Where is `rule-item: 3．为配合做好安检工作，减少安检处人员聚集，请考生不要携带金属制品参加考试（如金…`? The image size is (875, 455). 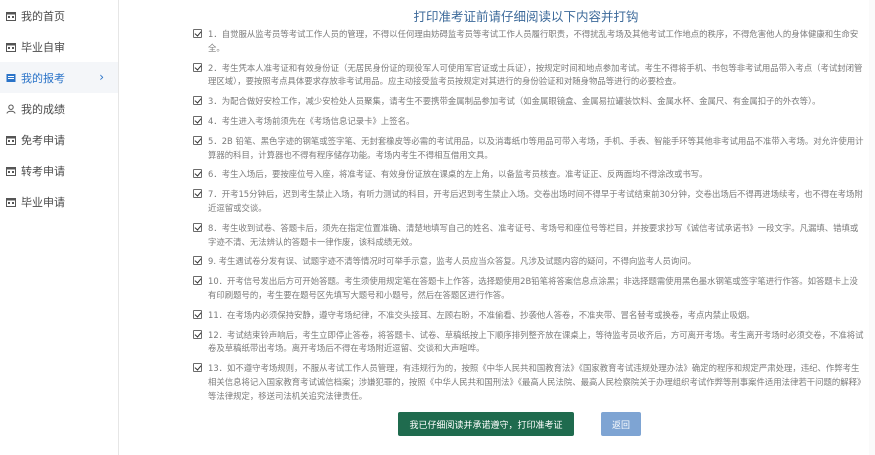 rule-item: 3．为配合做好安检工作，减少安检处人员聚集，请考生不要携带金属制品参加考试（如金… is located at coordinates (528, 102).